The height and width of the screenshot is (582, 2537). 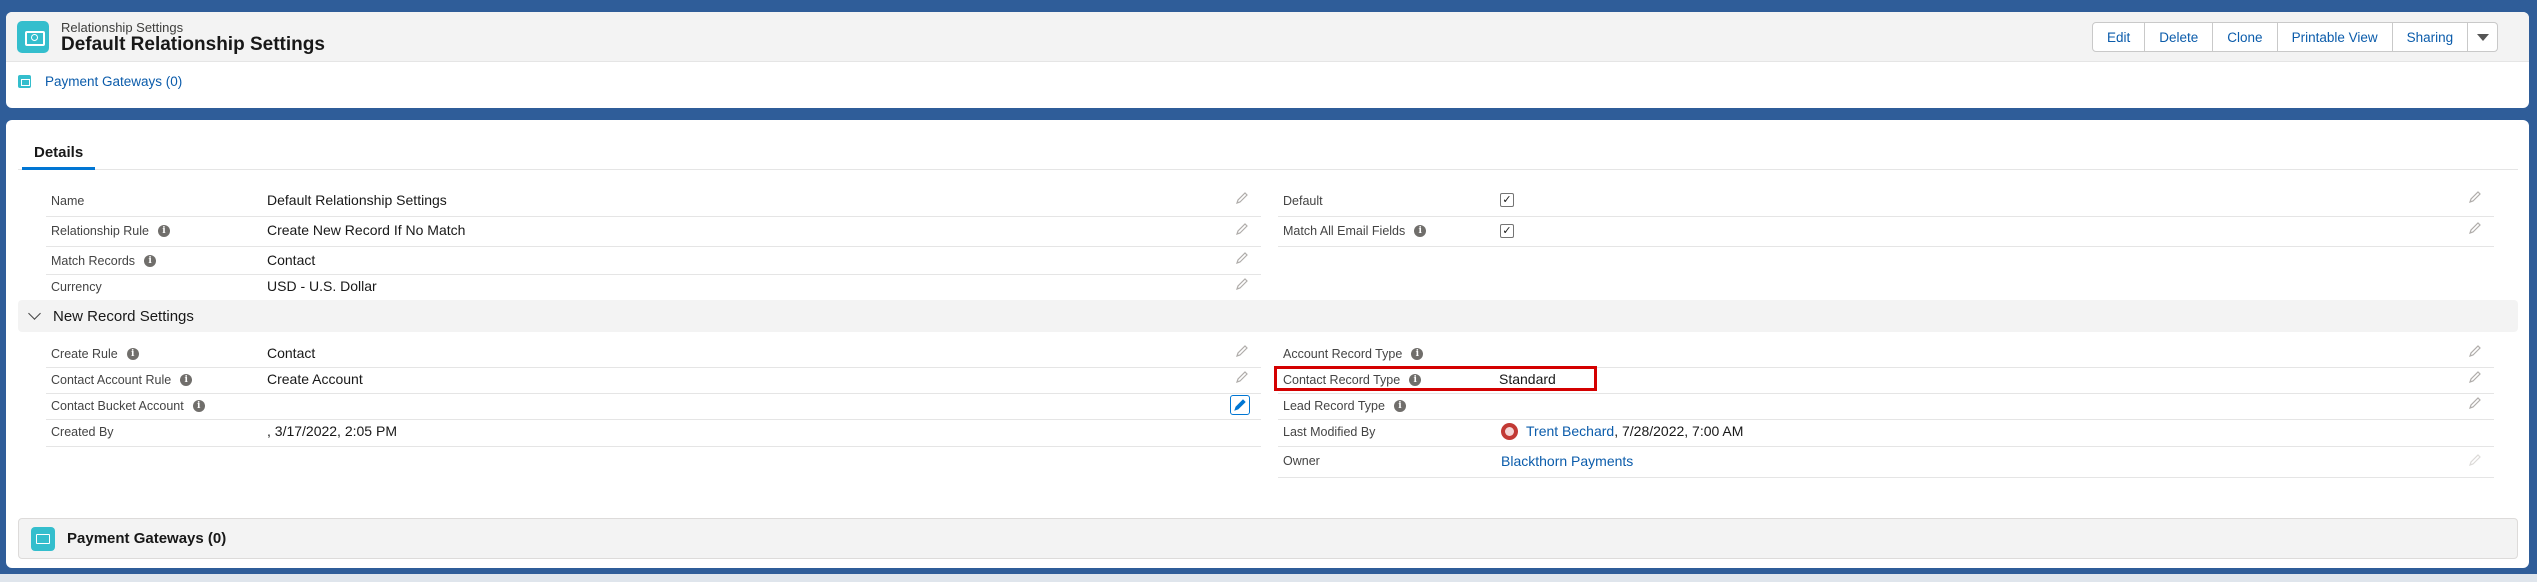 I want to click on field-label-currency: Currency, so click(x=76, y=287).